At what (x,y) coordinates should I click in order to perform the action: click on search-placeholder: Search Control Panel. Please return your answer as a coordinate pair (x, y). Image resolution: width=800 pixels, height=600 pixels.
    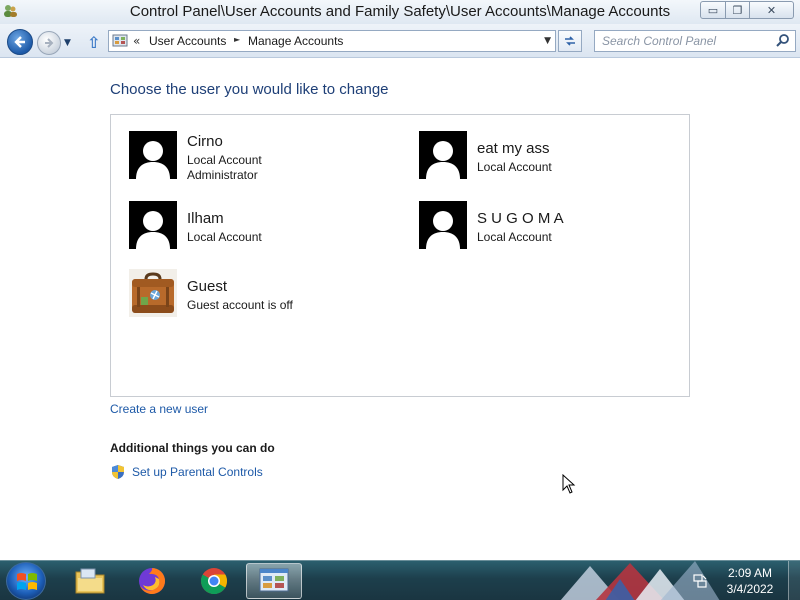
    Looking at the image, I should click on (659, 41).